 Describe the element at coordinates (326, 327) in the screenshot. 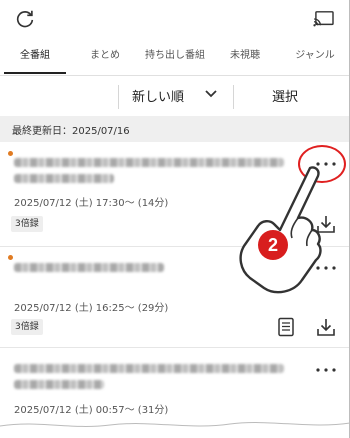

I see `download-icon` at that location.